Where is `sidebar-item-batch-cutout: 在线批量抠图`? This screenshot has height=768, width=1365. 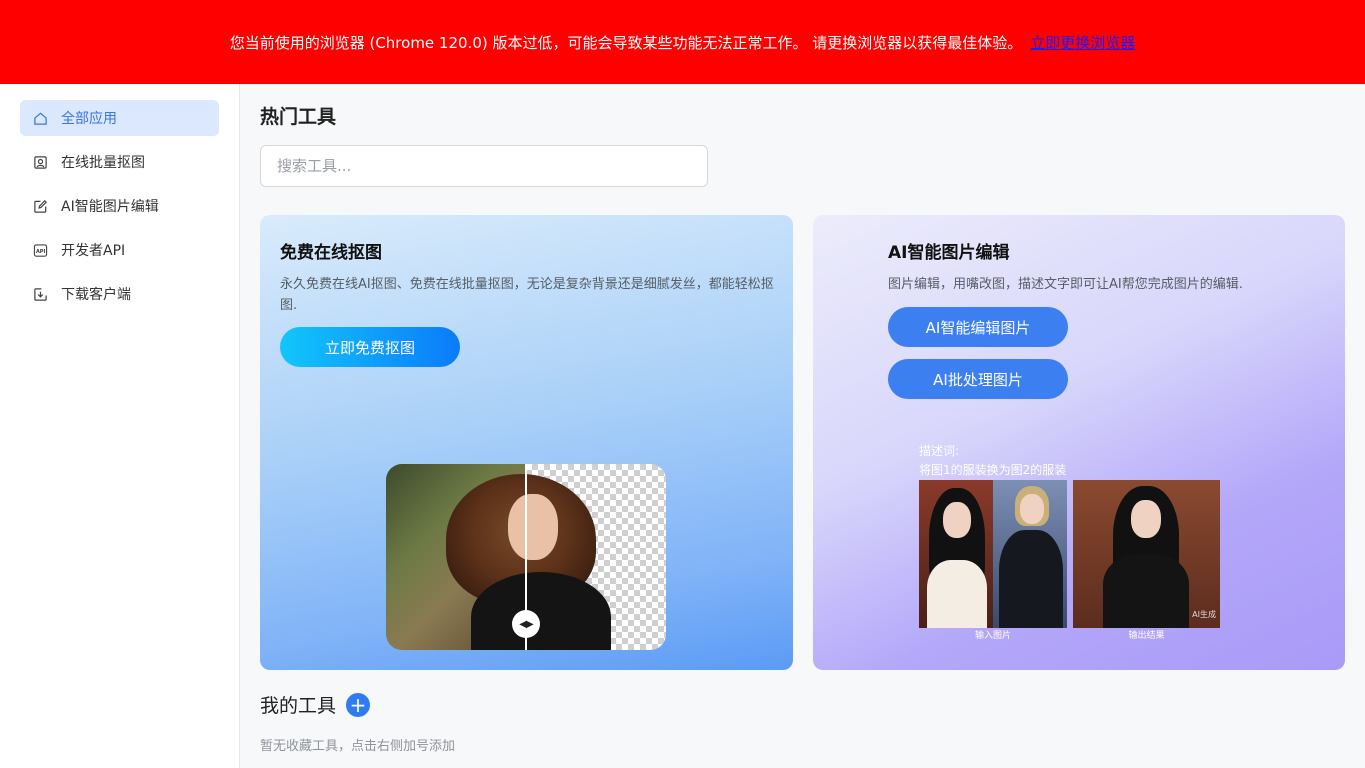 sidebar-item-batch-cutout: 在线批量抠图 is located at coordinates (119, 162).